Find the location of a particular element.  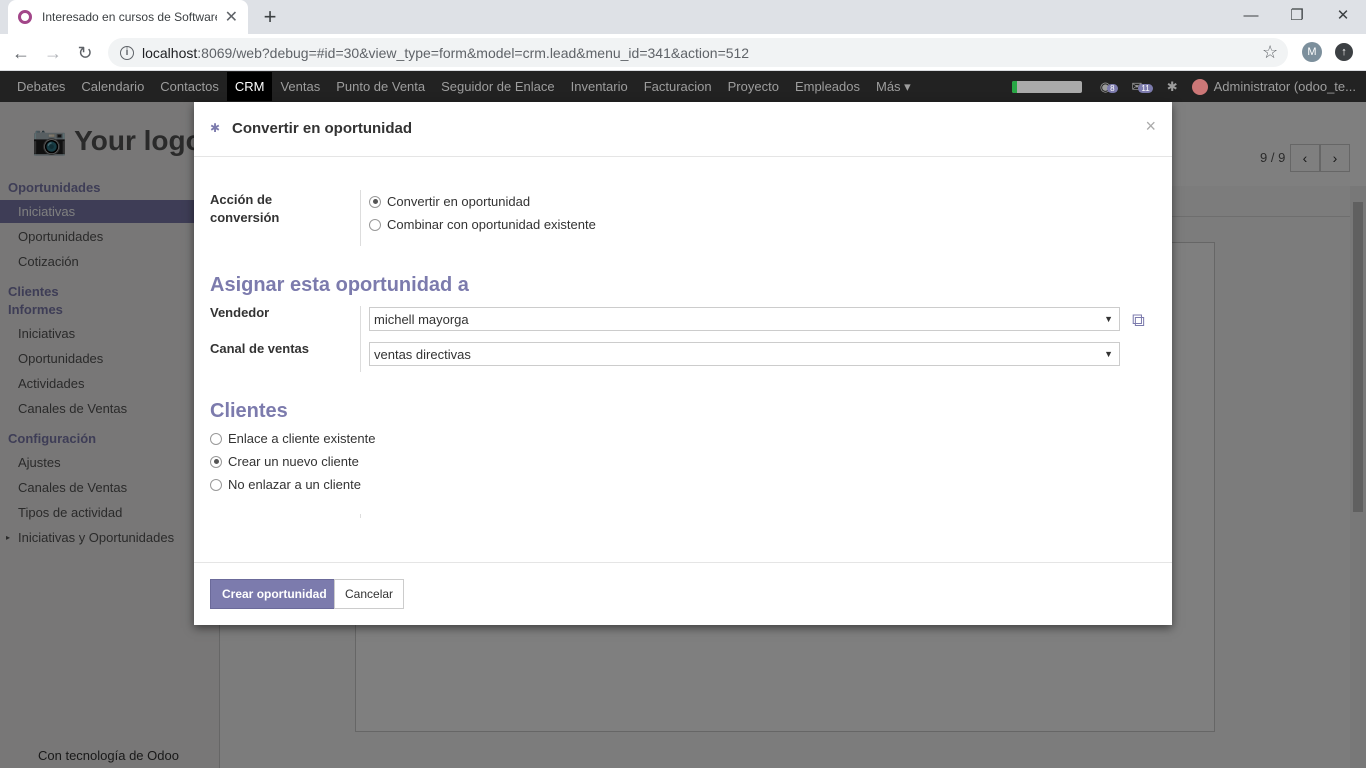

menu-facturacion: Facturacion is located at coordinates (678, 86).